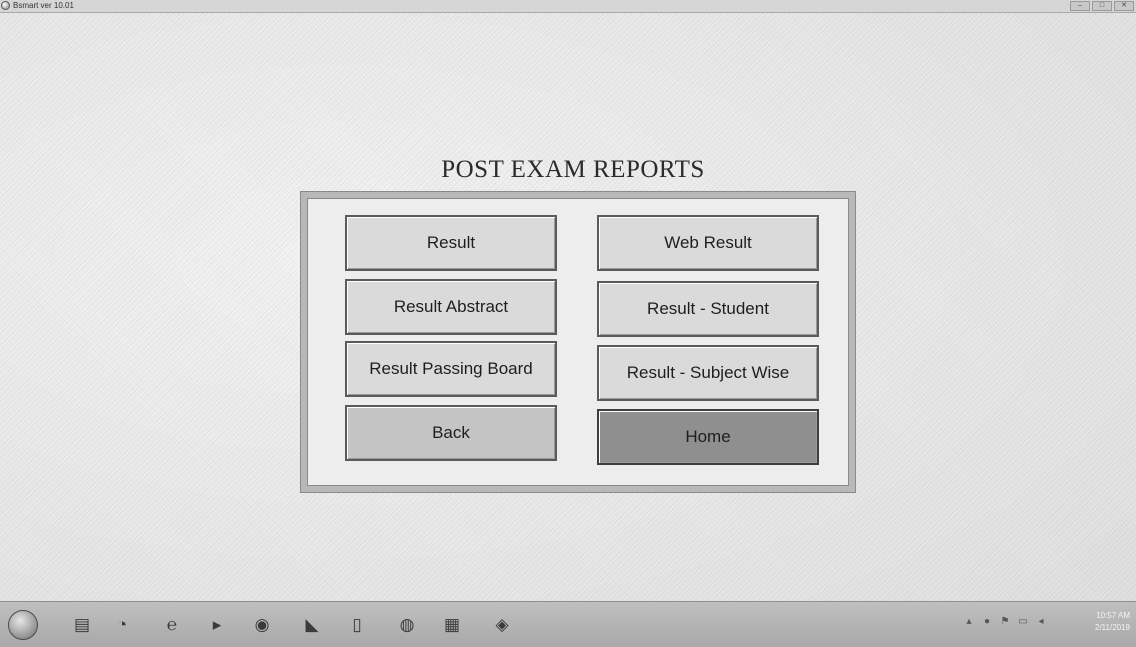  What do you see at coordinates (1041, 621) in the screenshot?
I see `tray-volume-icon: ◂` at bounding box center [1041, 621].